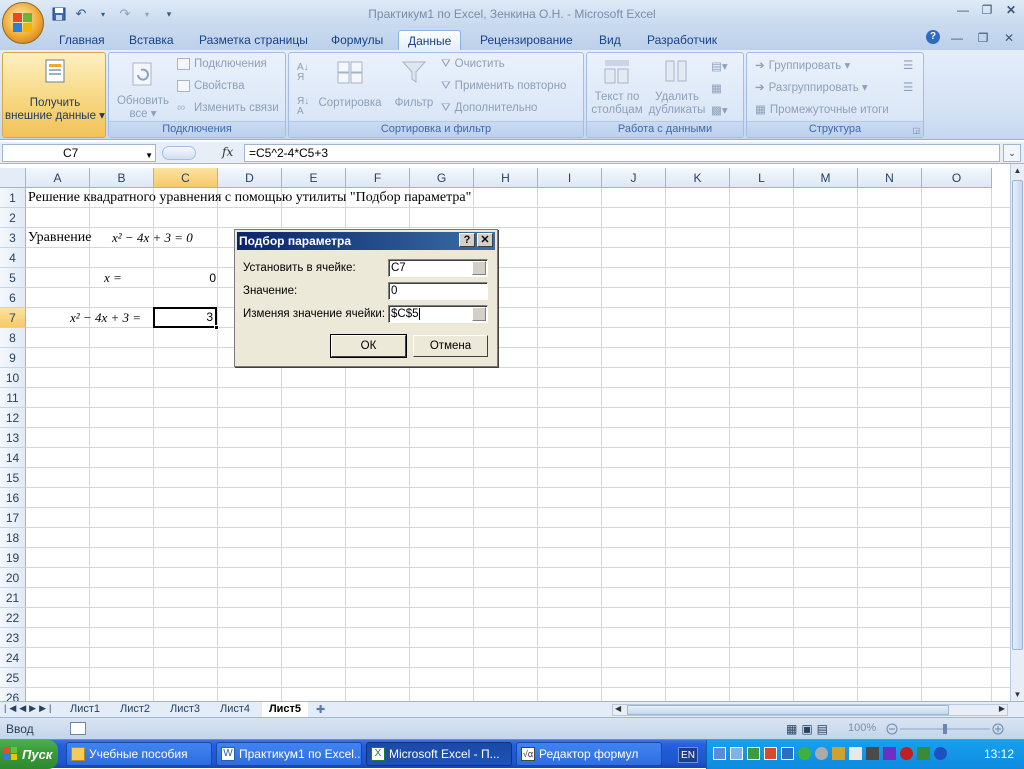 The width and height of the screenshot is (1024, 769). What do you see at coordinates (13, 298) in the screenshot?
I see `row-header-6: 6` at bounding box center [13, 298].